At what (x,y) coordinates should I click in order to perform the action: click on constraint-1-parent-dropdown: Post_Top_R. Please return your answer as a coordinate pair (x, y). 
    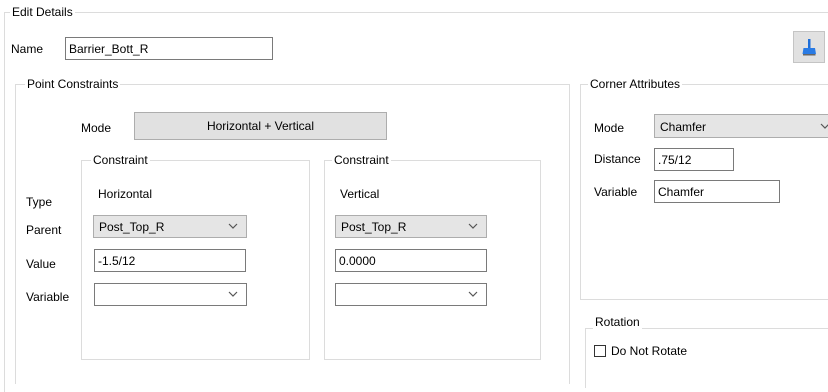
    Looking at the image, I should click on (170, 226).